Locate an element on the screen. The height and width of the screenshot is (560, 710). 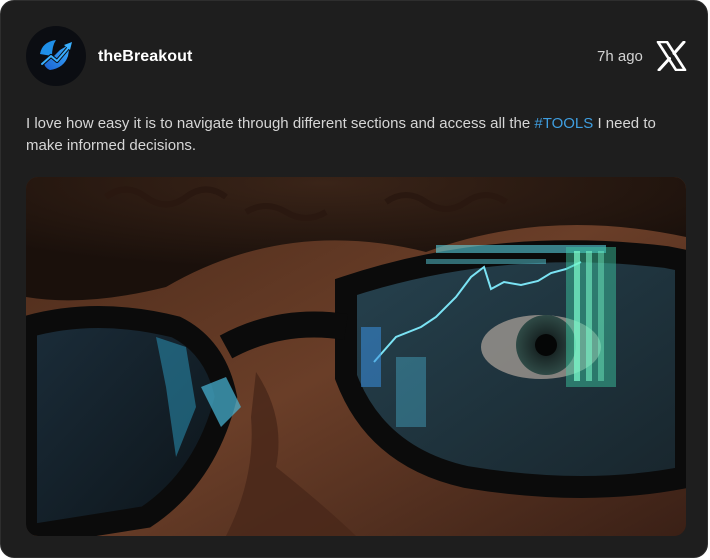
post-timestamp: 7h ago is located at coordinates (620, 56).